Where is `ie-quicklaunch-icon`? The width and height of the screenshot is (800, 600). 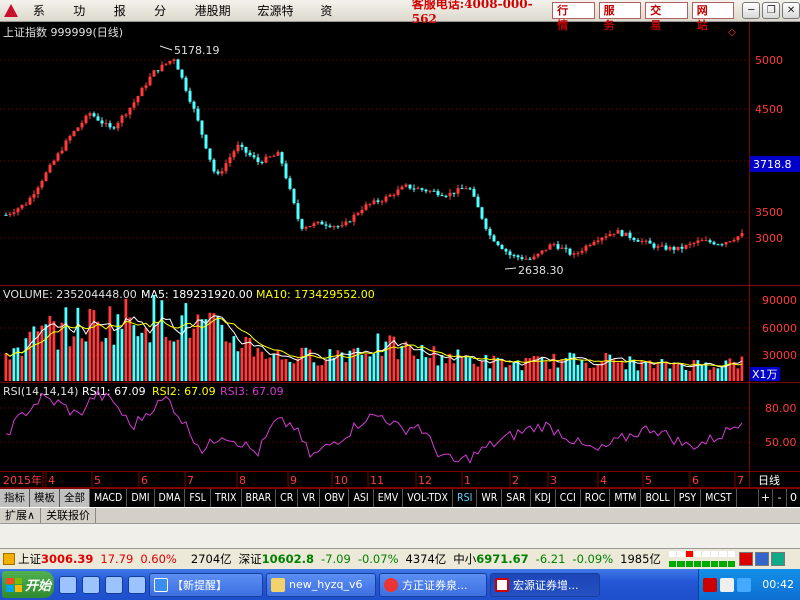 ie-quicklaunch-icon is located at coordinates (68, 584).